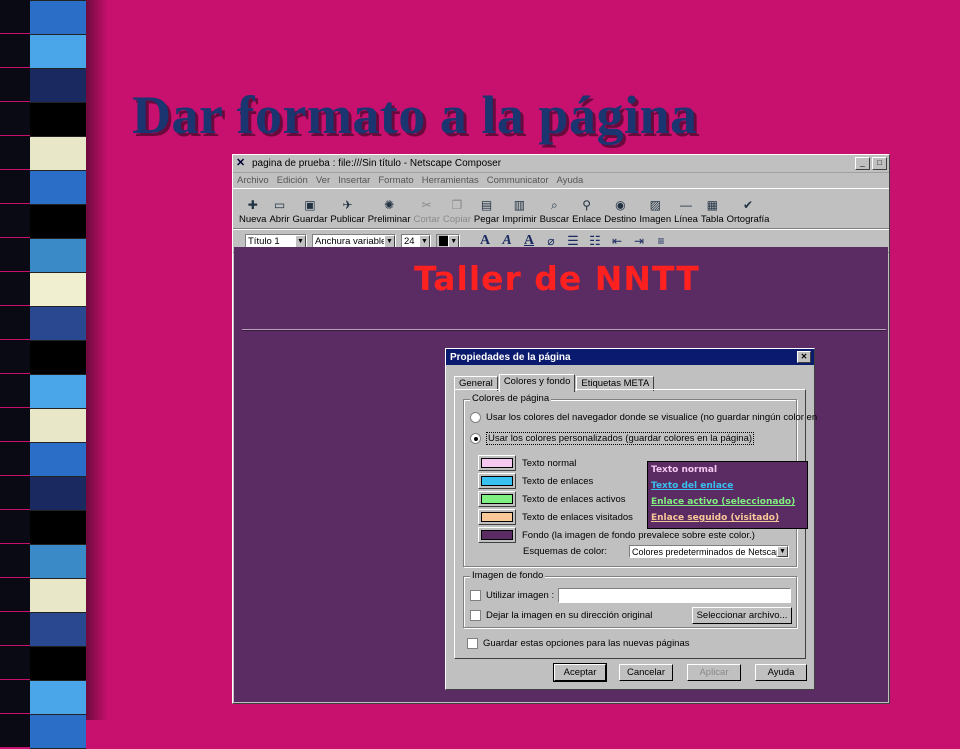 Image resolution: width=960 pixels, height=749 pixels. I want to click on font-value: Anchura variable, so click(349, 241).